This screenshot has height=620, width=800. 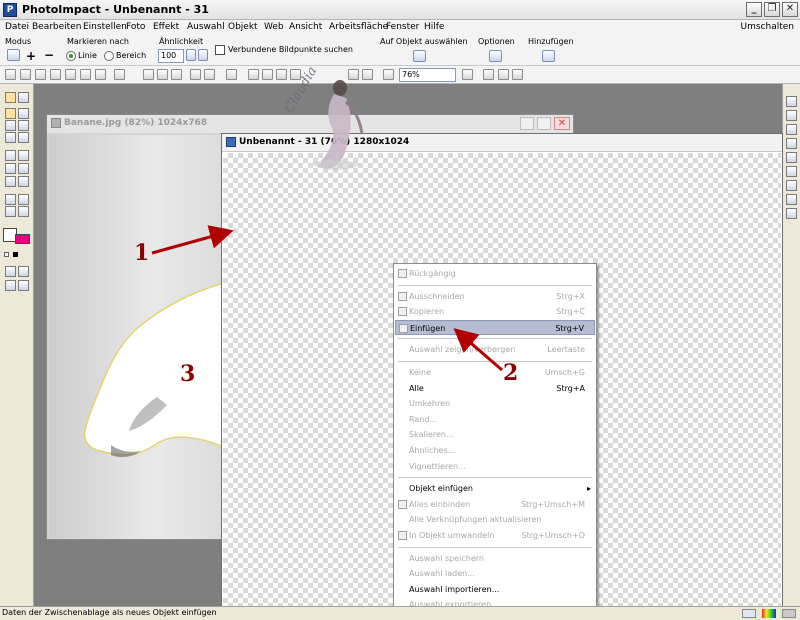 What do you see at coordinates (769, 613) in the screenshot?
I see `status-color-icon` at bounding box center [769, 613].